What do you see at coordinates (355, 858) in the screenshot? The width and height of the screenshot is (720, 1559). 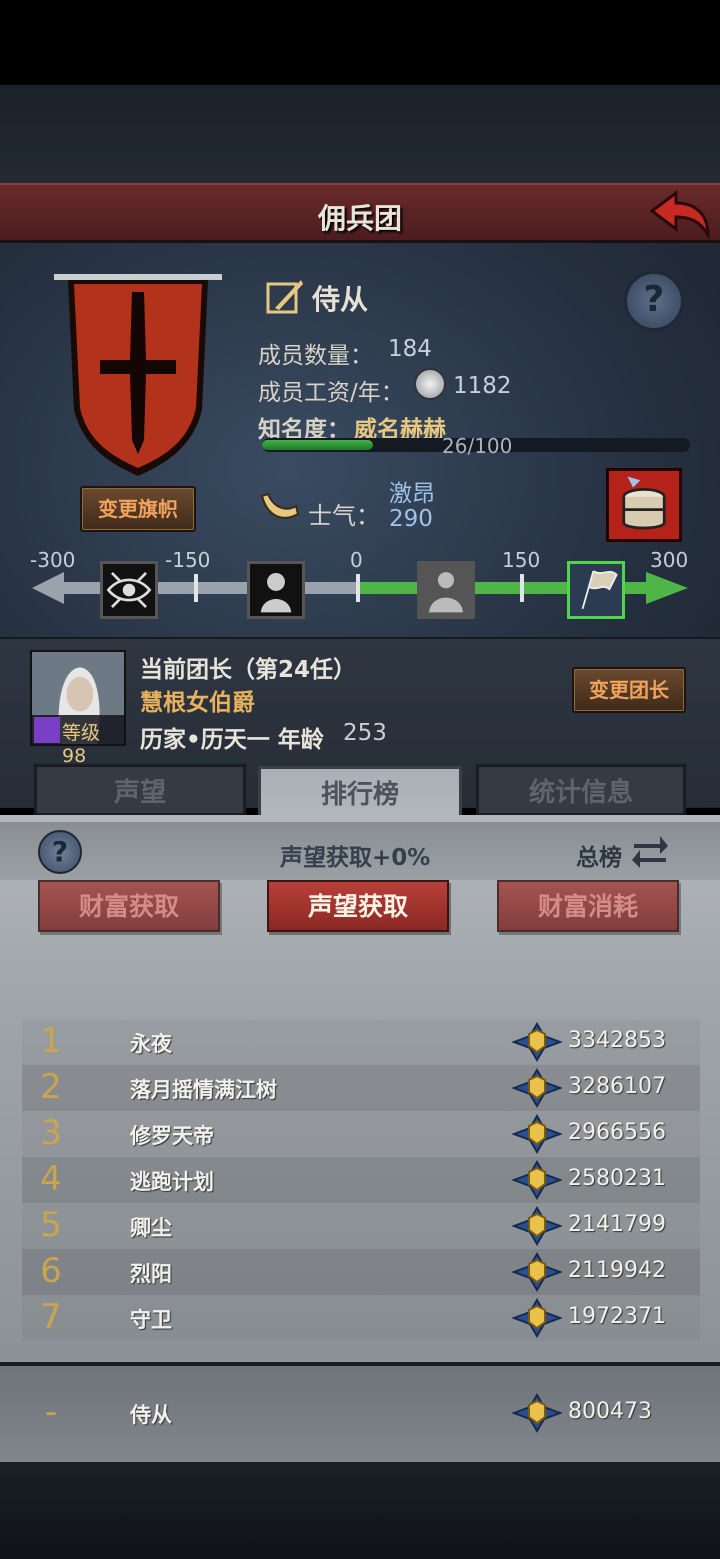 I see `reputation-gain-rate: 声望获取+0%` at bounding box center [355, 858].